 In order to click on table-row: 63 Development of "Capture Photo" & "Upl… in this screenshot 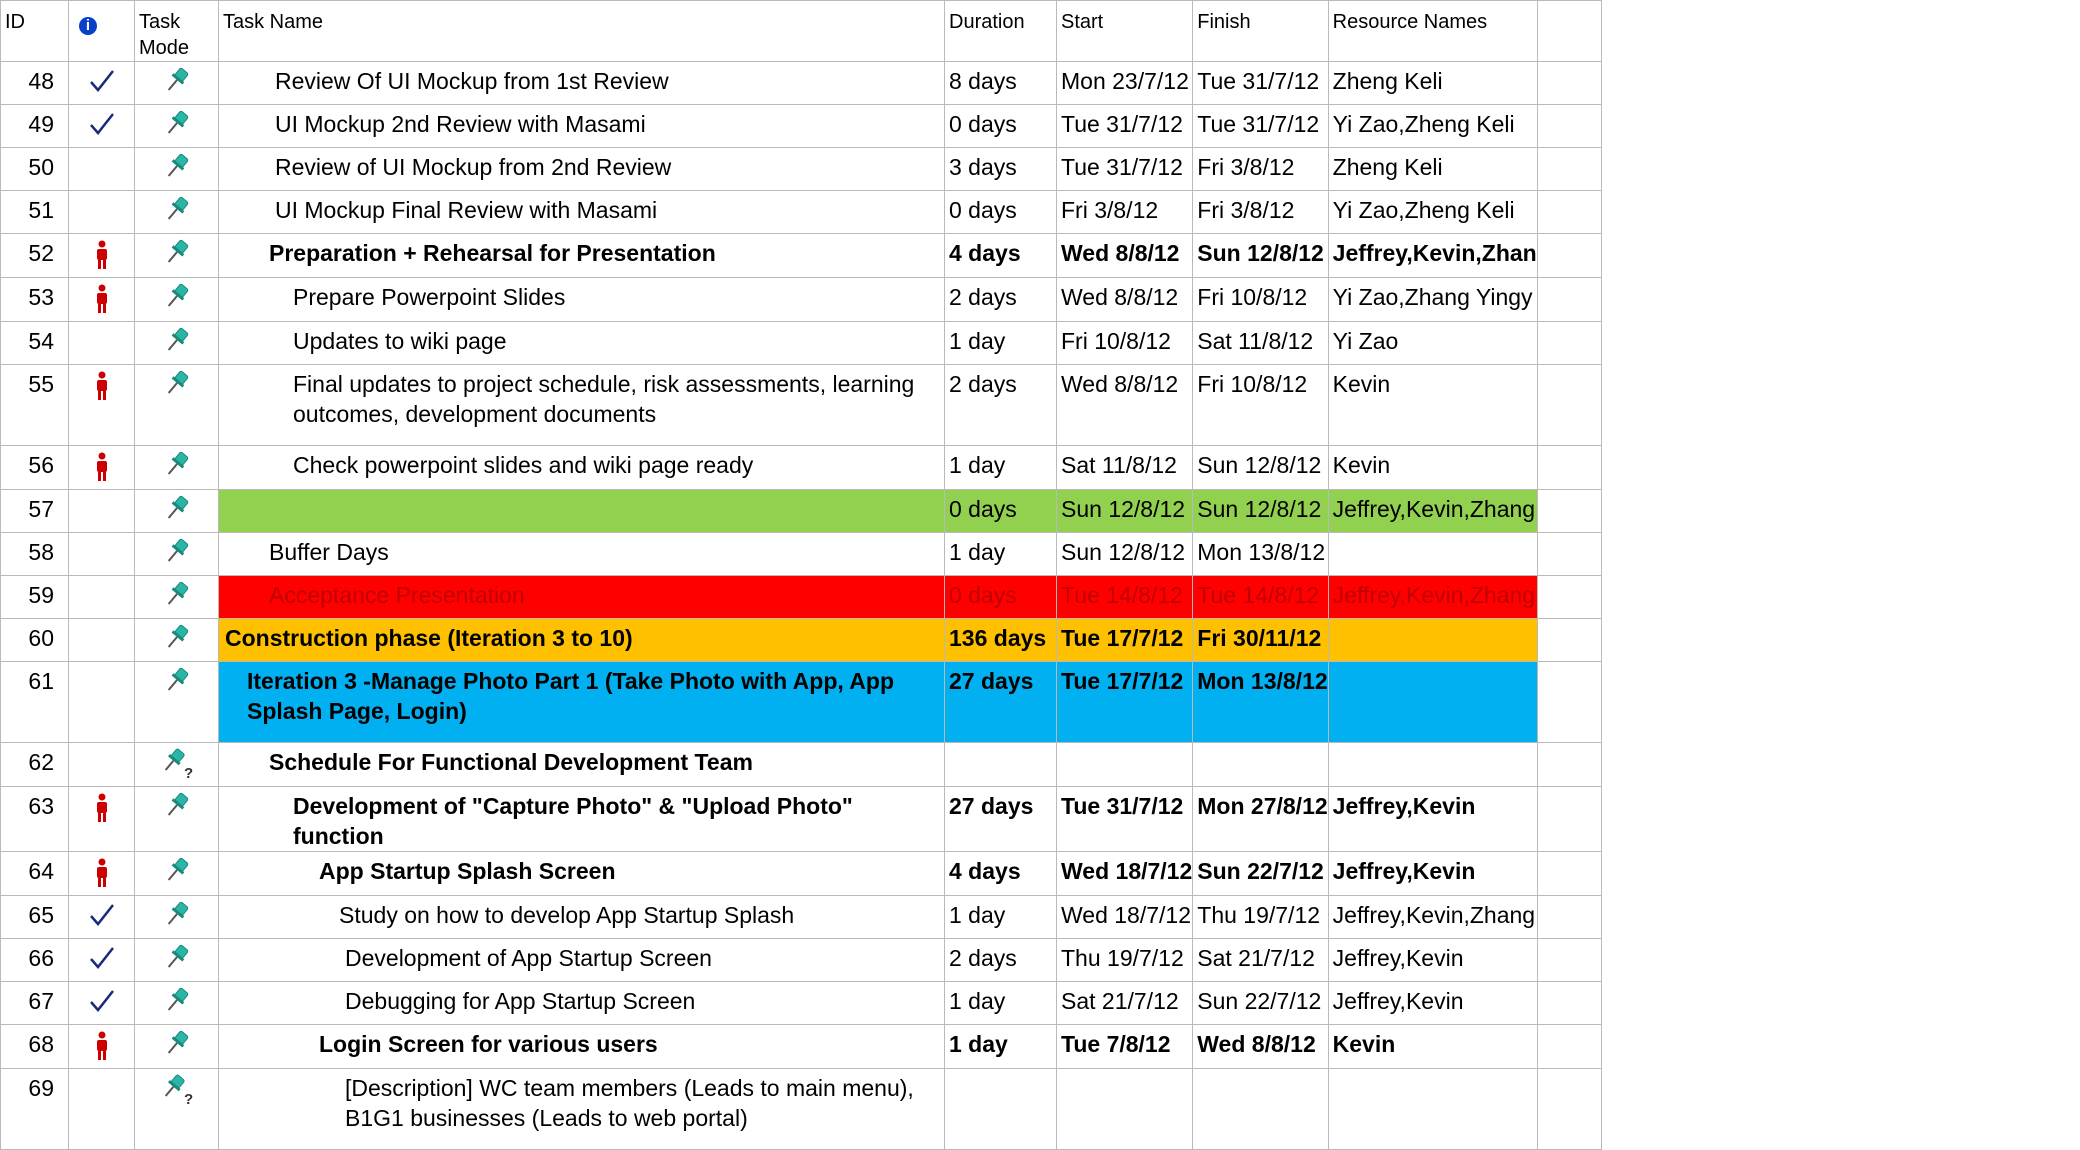, I will do `click(801, 819)`.